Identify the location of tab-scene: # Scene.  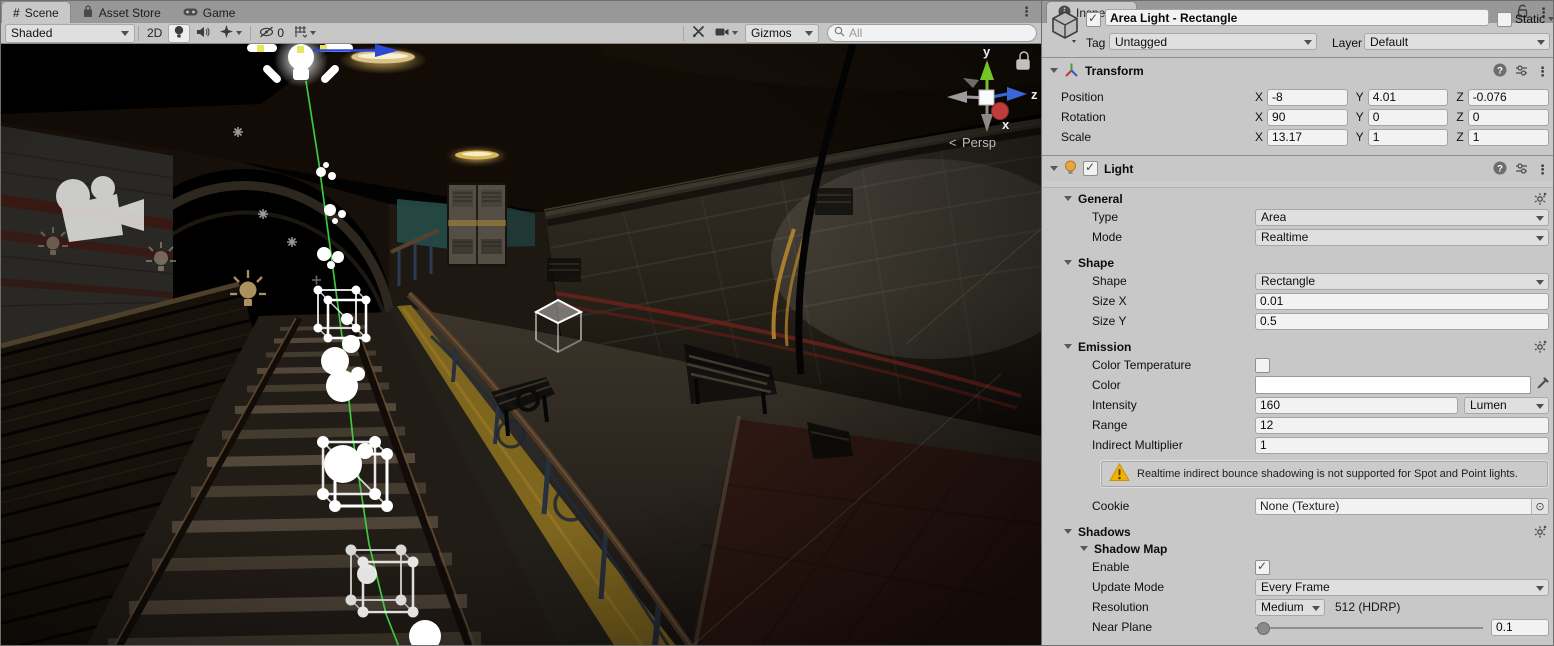
(36, 12).